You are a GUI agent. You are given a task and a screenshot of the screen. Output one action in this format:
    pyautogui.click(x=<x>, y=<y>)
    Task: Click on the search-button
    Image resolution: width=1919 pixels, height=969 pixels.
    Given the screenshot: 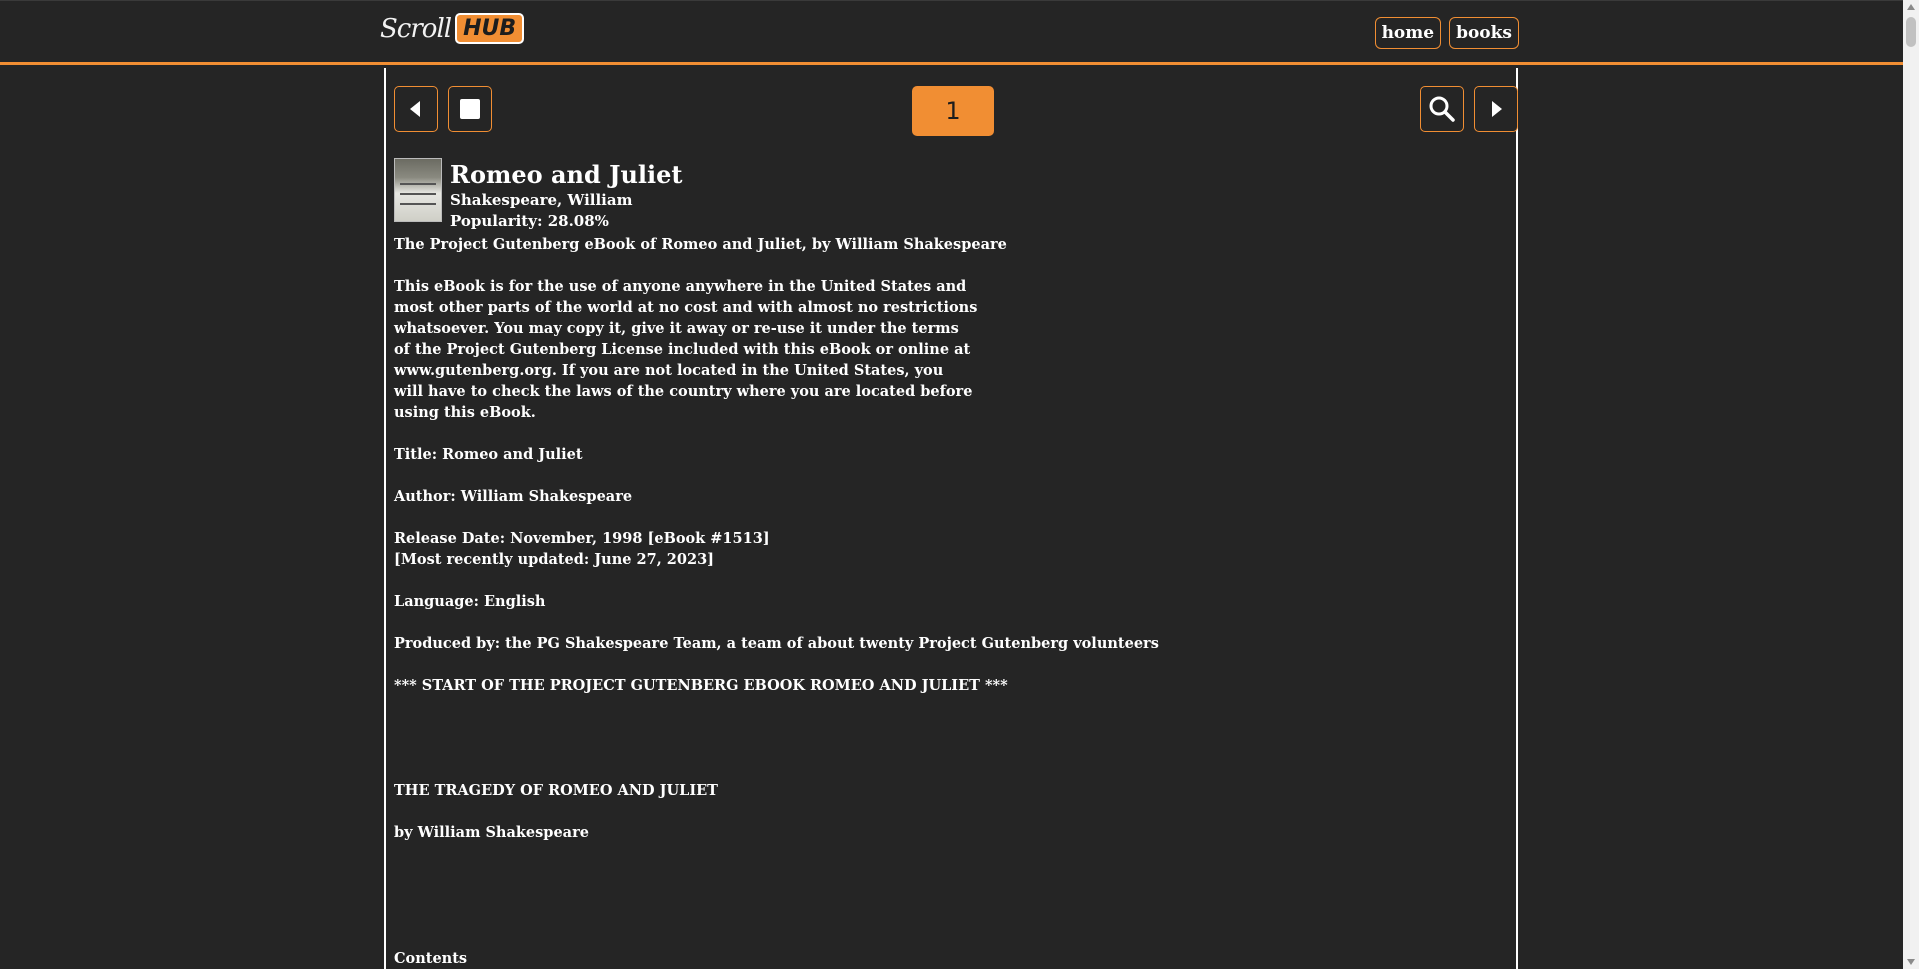 What is the action you would take?
    pyautogui.click(x=1442, y=109)
    